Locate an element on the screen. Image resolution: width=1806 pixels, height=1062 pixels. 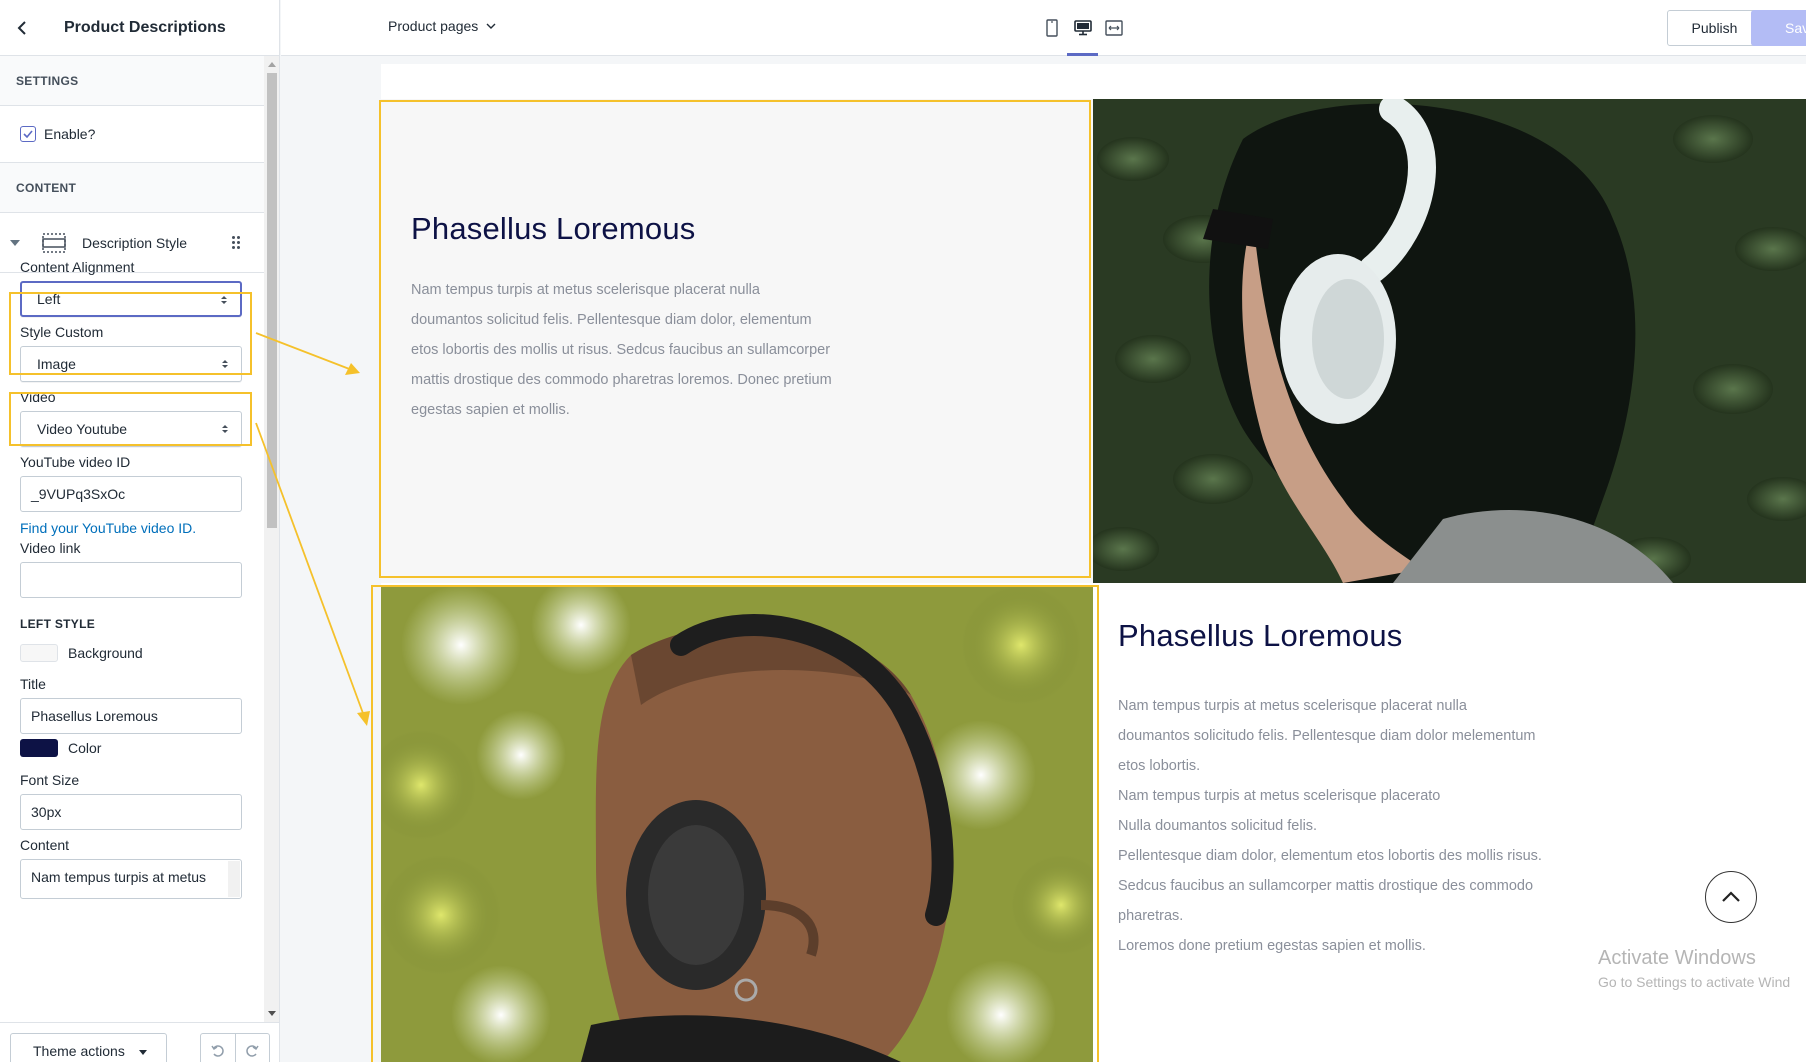
mobile-view-button is located at coordinates (1051, 28).